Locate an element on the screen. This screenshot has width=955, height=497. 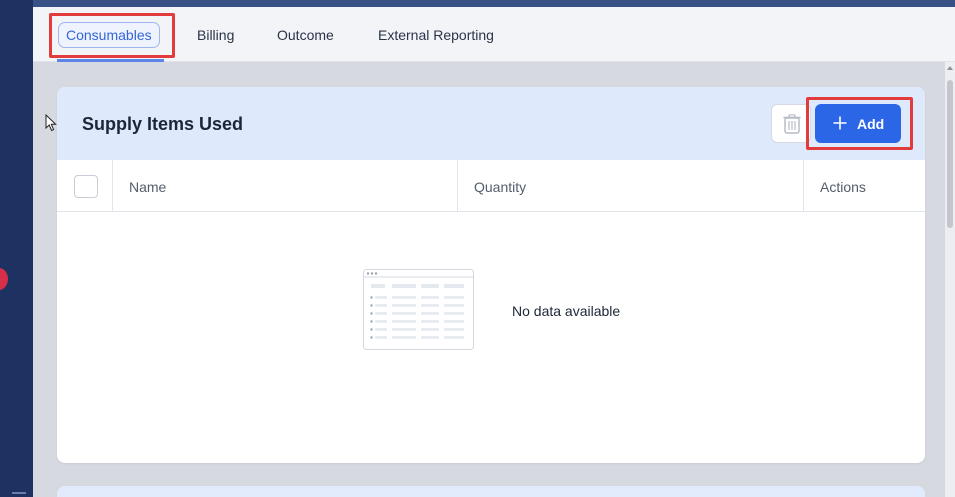
table-header: Name Quantity Actions is located at coordinates (491, 186).